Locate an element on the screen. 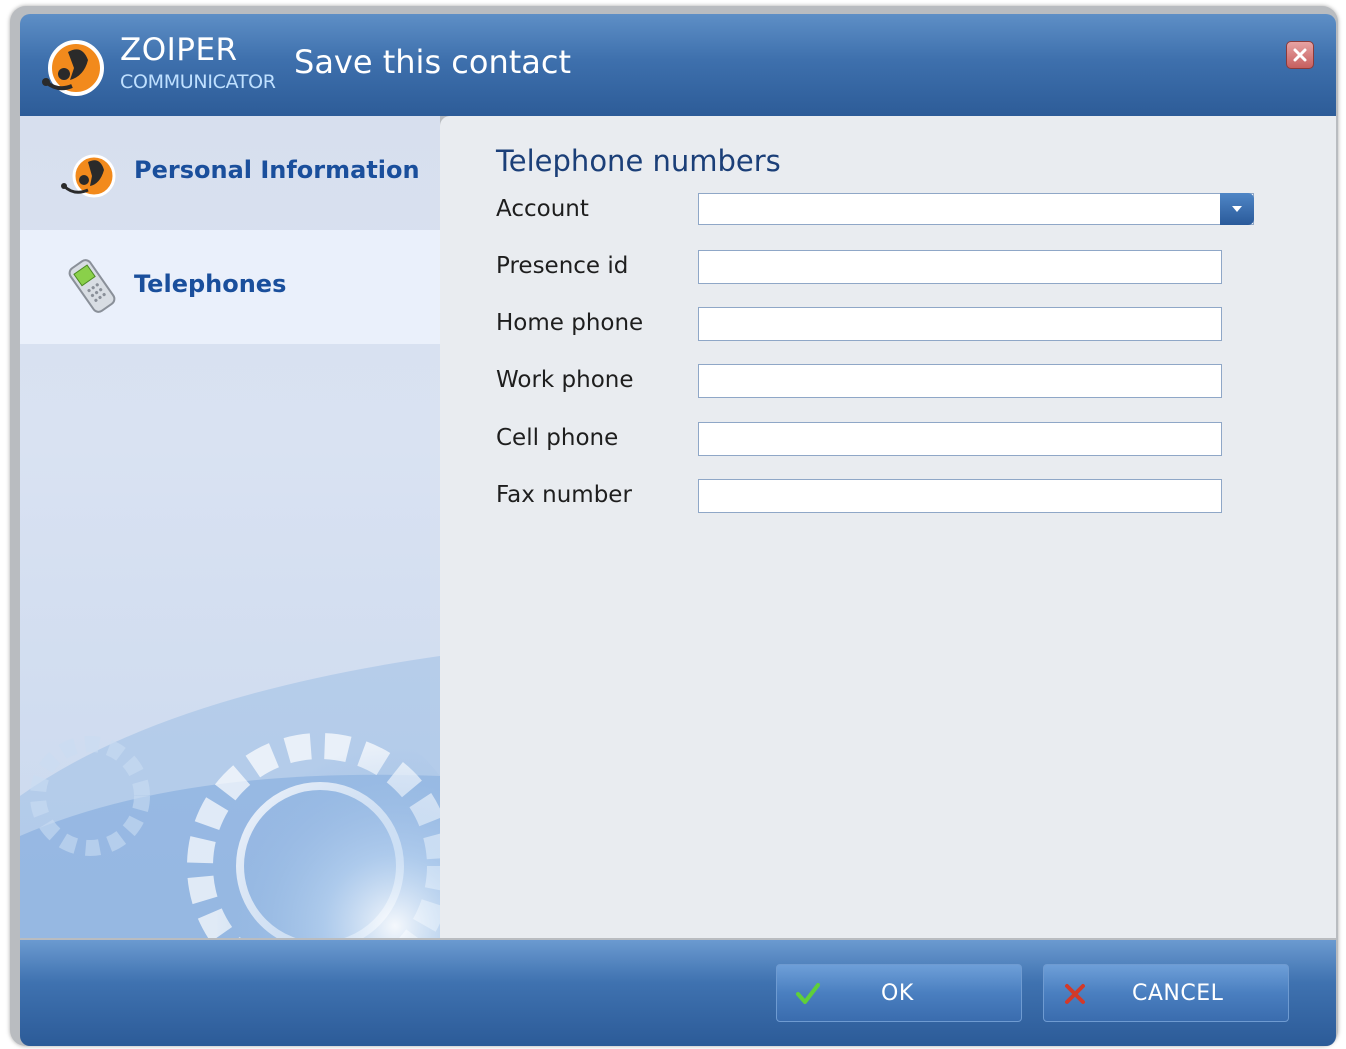  cancel-button-label: CANCEL is located at coordinates (1178, 993).